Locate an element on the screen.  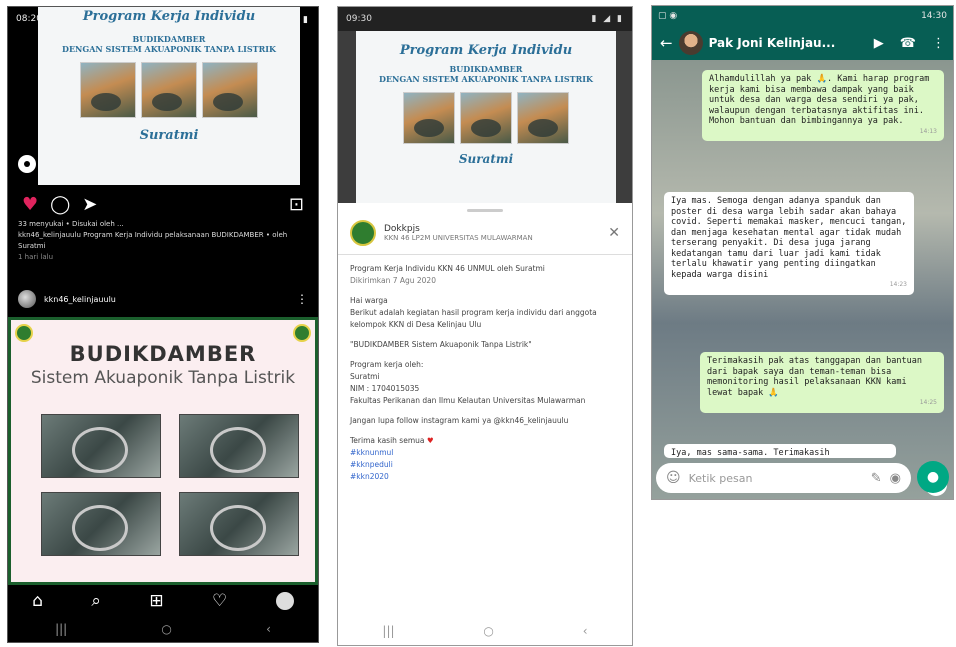
close-icon: ✕ is located at coordinates (614, 233).